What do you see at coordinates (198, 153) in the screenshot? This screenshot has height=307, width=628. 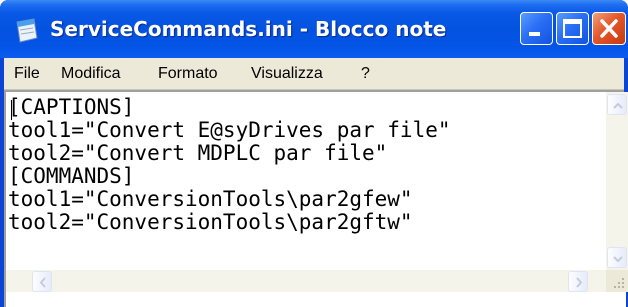 I see `editor-line: tool2="Convert MDPLC par file"` at bounding box center [198, 153].